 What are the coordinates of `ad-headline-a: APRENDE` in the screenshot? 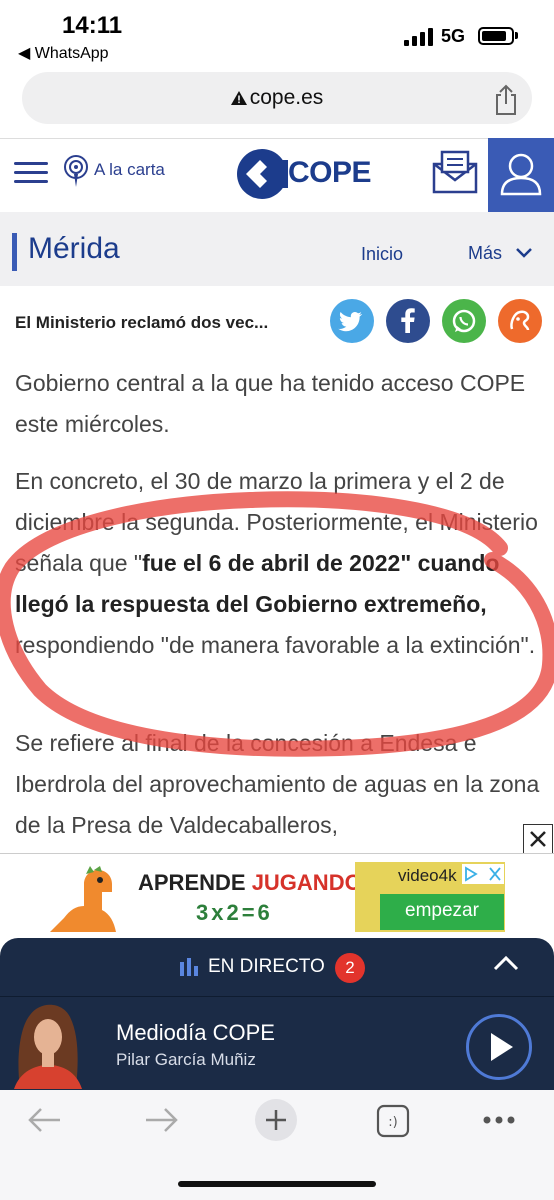 It's located at (195, 882).